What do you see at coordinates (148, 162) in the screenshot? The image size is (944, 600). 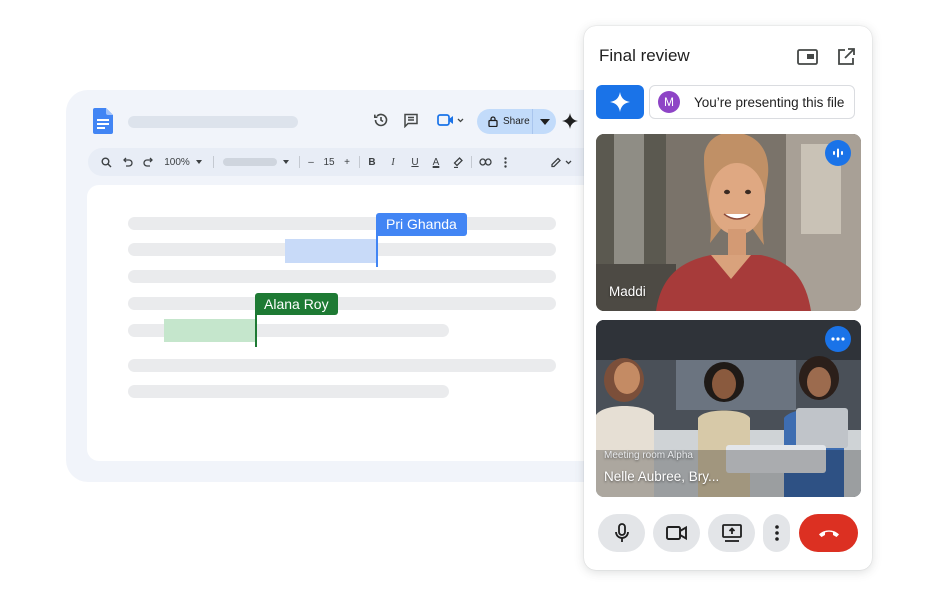 I see `redo-icon` at bounding box center [148, 162].